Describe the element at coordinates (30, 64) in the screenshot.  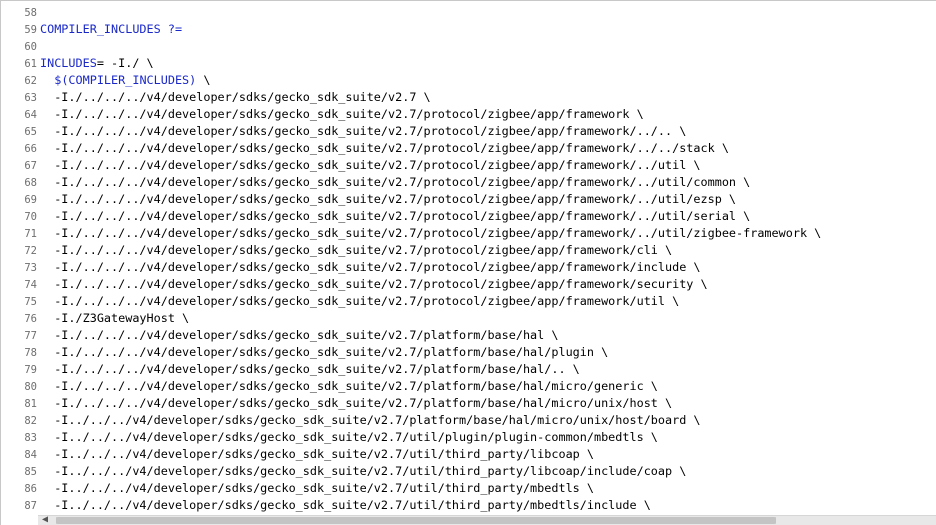
I see `line-number: 61` at that location.